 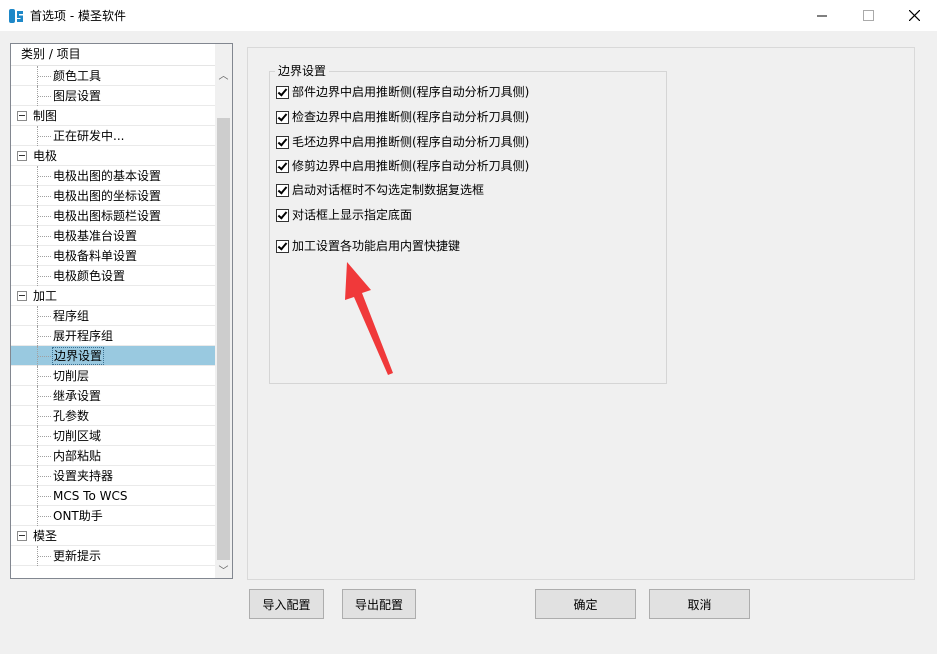 What do you see at coordinates (77, 396) in the screenshot?
I see `tree-item-label: 继承设置` at bounding box center [77, 396].